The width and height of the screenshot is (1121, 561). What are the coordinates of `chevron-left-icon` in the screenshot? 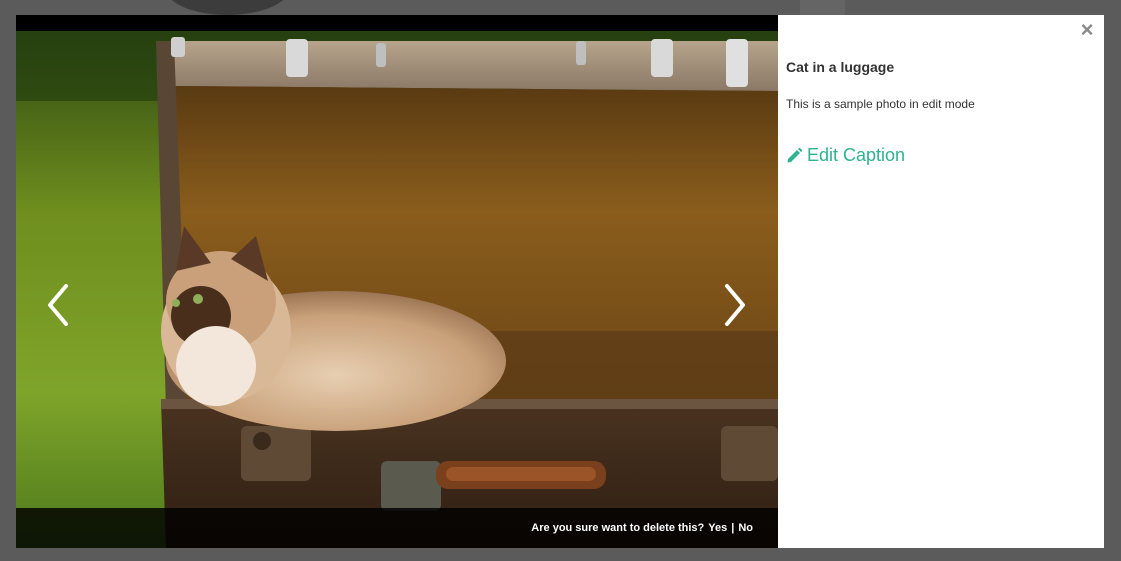 It's located at (58, 305).